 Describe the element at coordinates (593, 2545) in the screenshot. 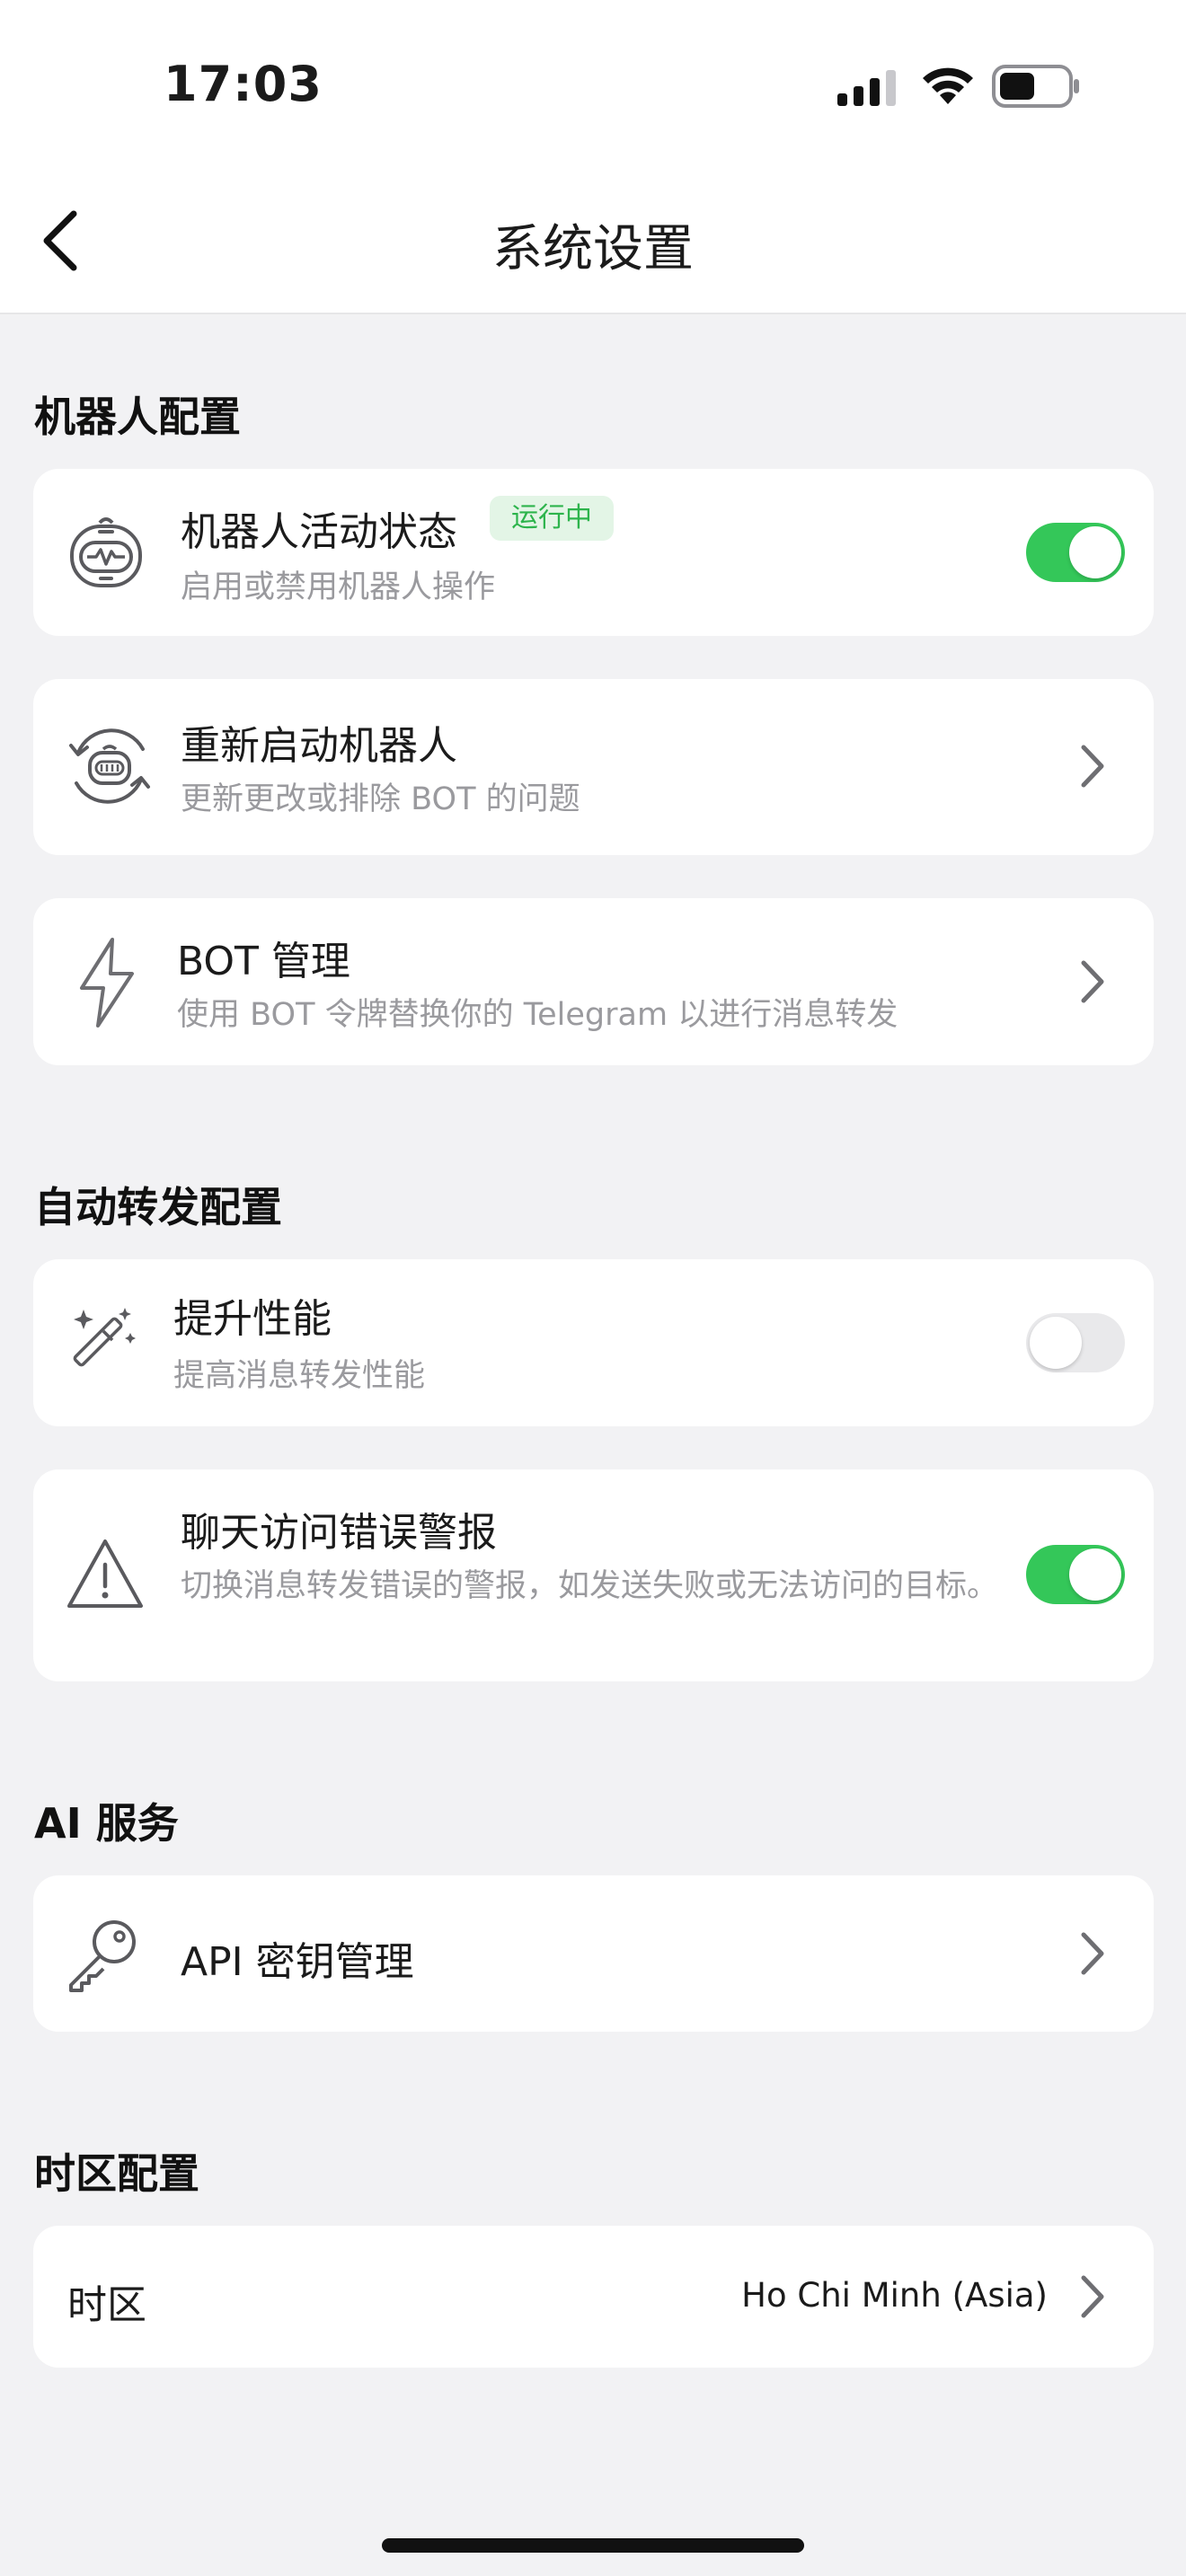

I see `home-indicator` at that location.